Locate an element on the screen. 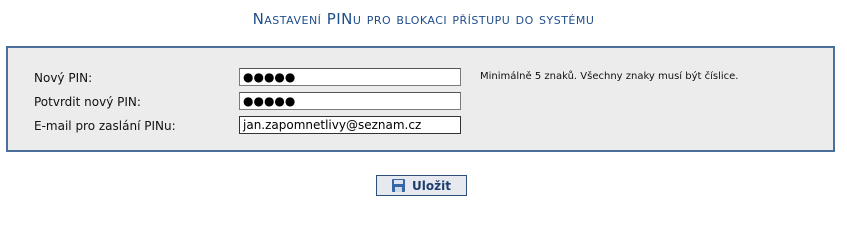 Image resolution: width=847 pixels, height=240 pixels. new-pin-label: Nový PIN: is located at coordinates (63, 78).